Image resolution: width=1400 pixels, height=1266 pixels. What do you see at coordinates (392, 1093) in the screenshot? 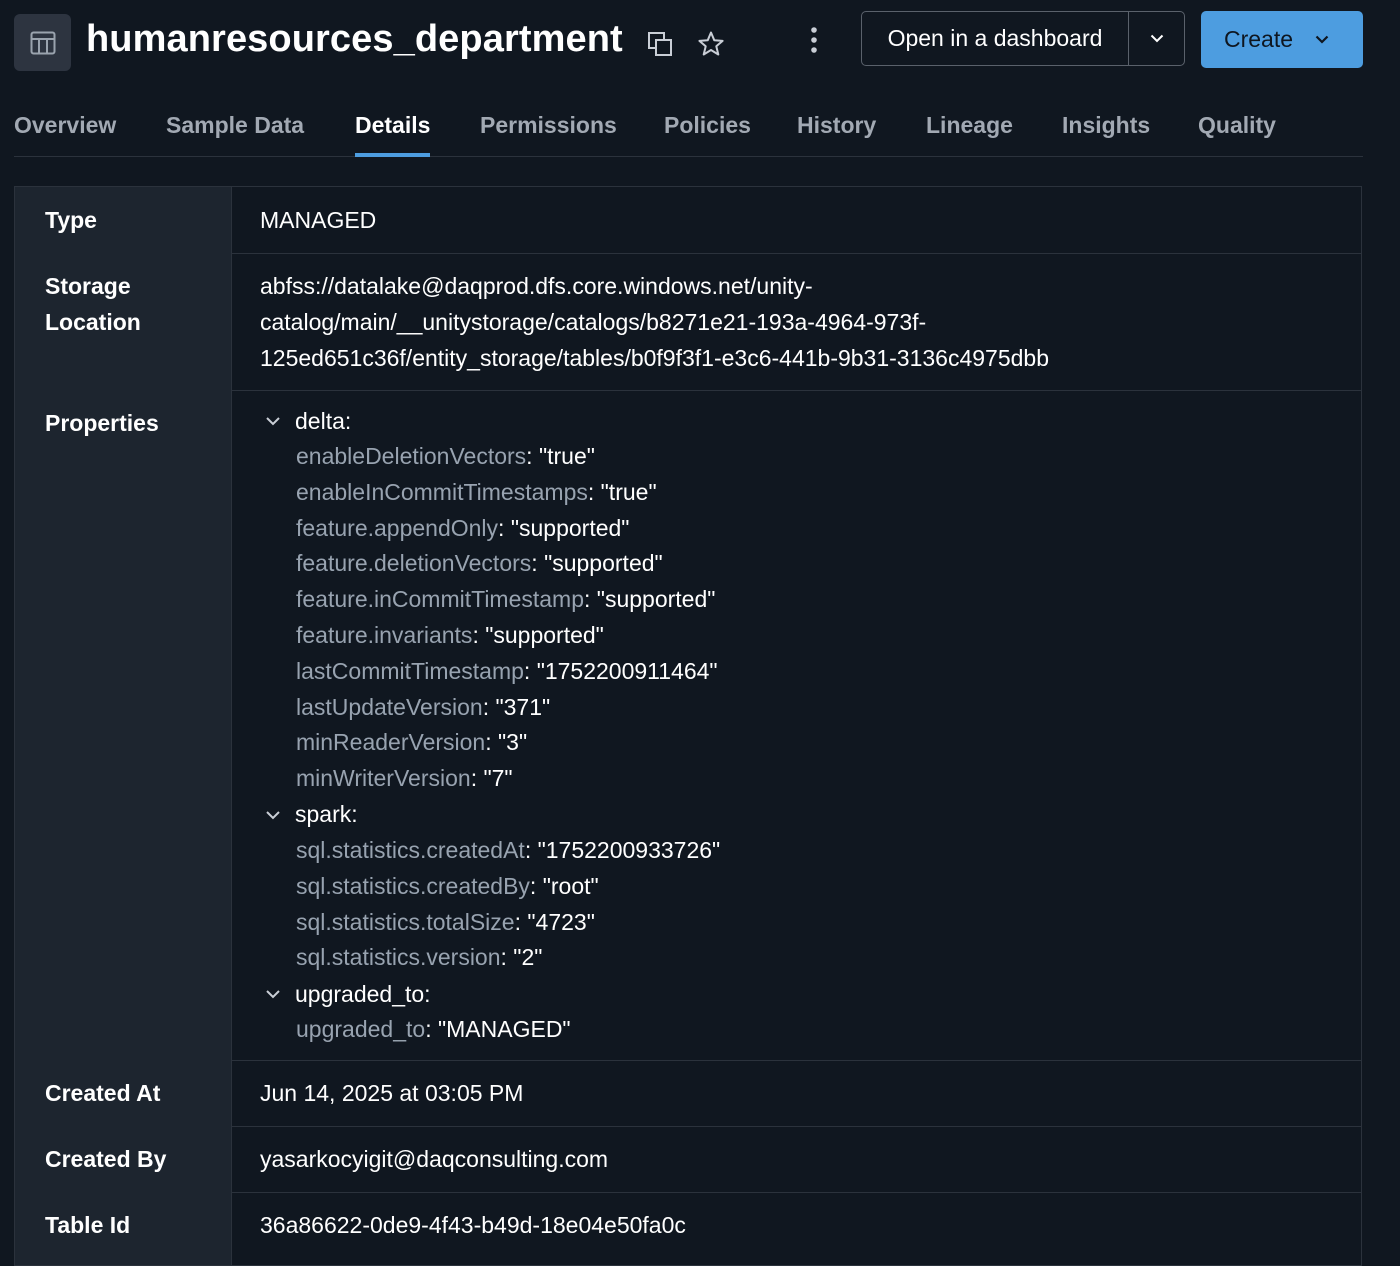
I see `created-at-value: Jun 14, 2025 at 03:05 PM` at bounding box center [392, 1093].